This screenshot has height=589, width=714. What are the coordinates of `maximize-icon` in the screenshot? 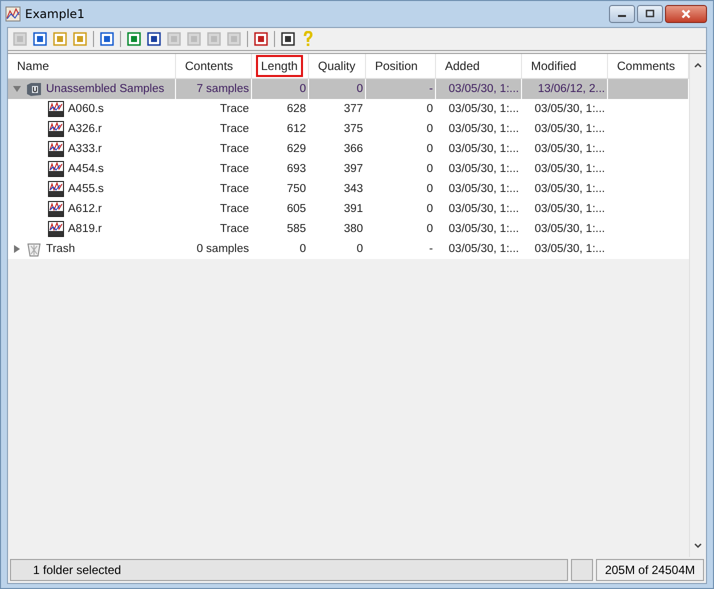 It's located at (650, 14).